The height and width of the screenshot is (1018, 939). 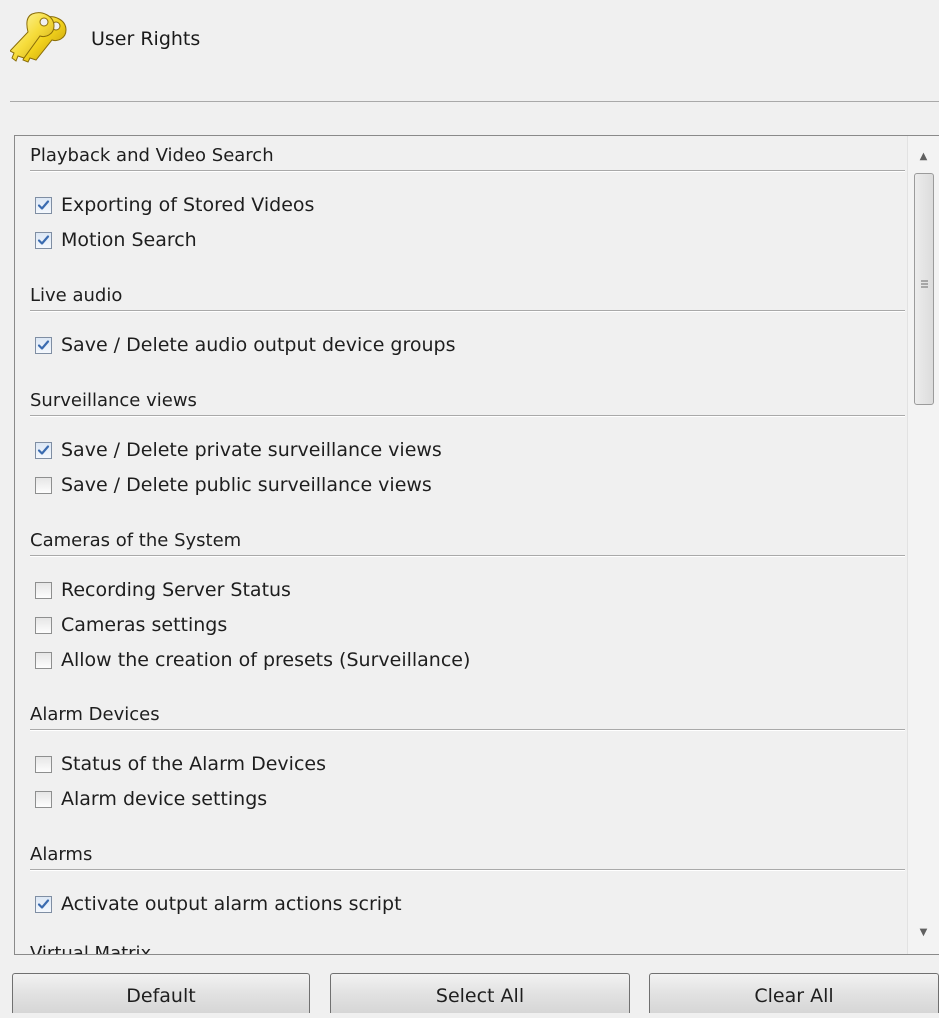 What do you see at coordinates (794, 993) in the screenshot?
I see `clear-all-button: Clear All` at bounding box center [794, 993].